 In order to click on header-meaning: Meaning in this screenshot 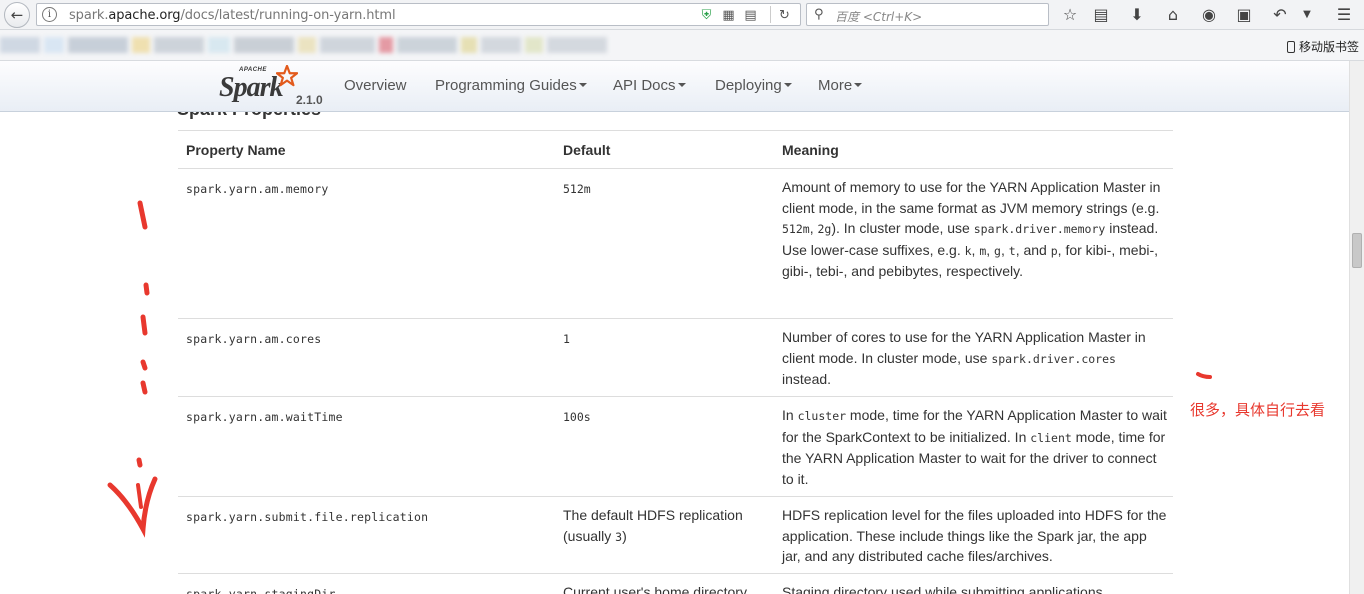, I will do `click(810, 150)`.